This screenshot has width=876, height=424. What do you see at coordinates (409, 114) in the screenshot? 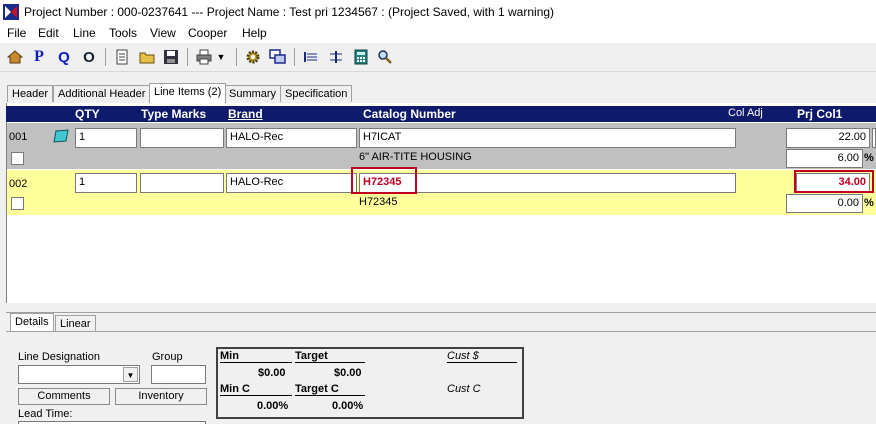
I see `column-catalog-number: Catalog Number` at bounding box center [409, 114].